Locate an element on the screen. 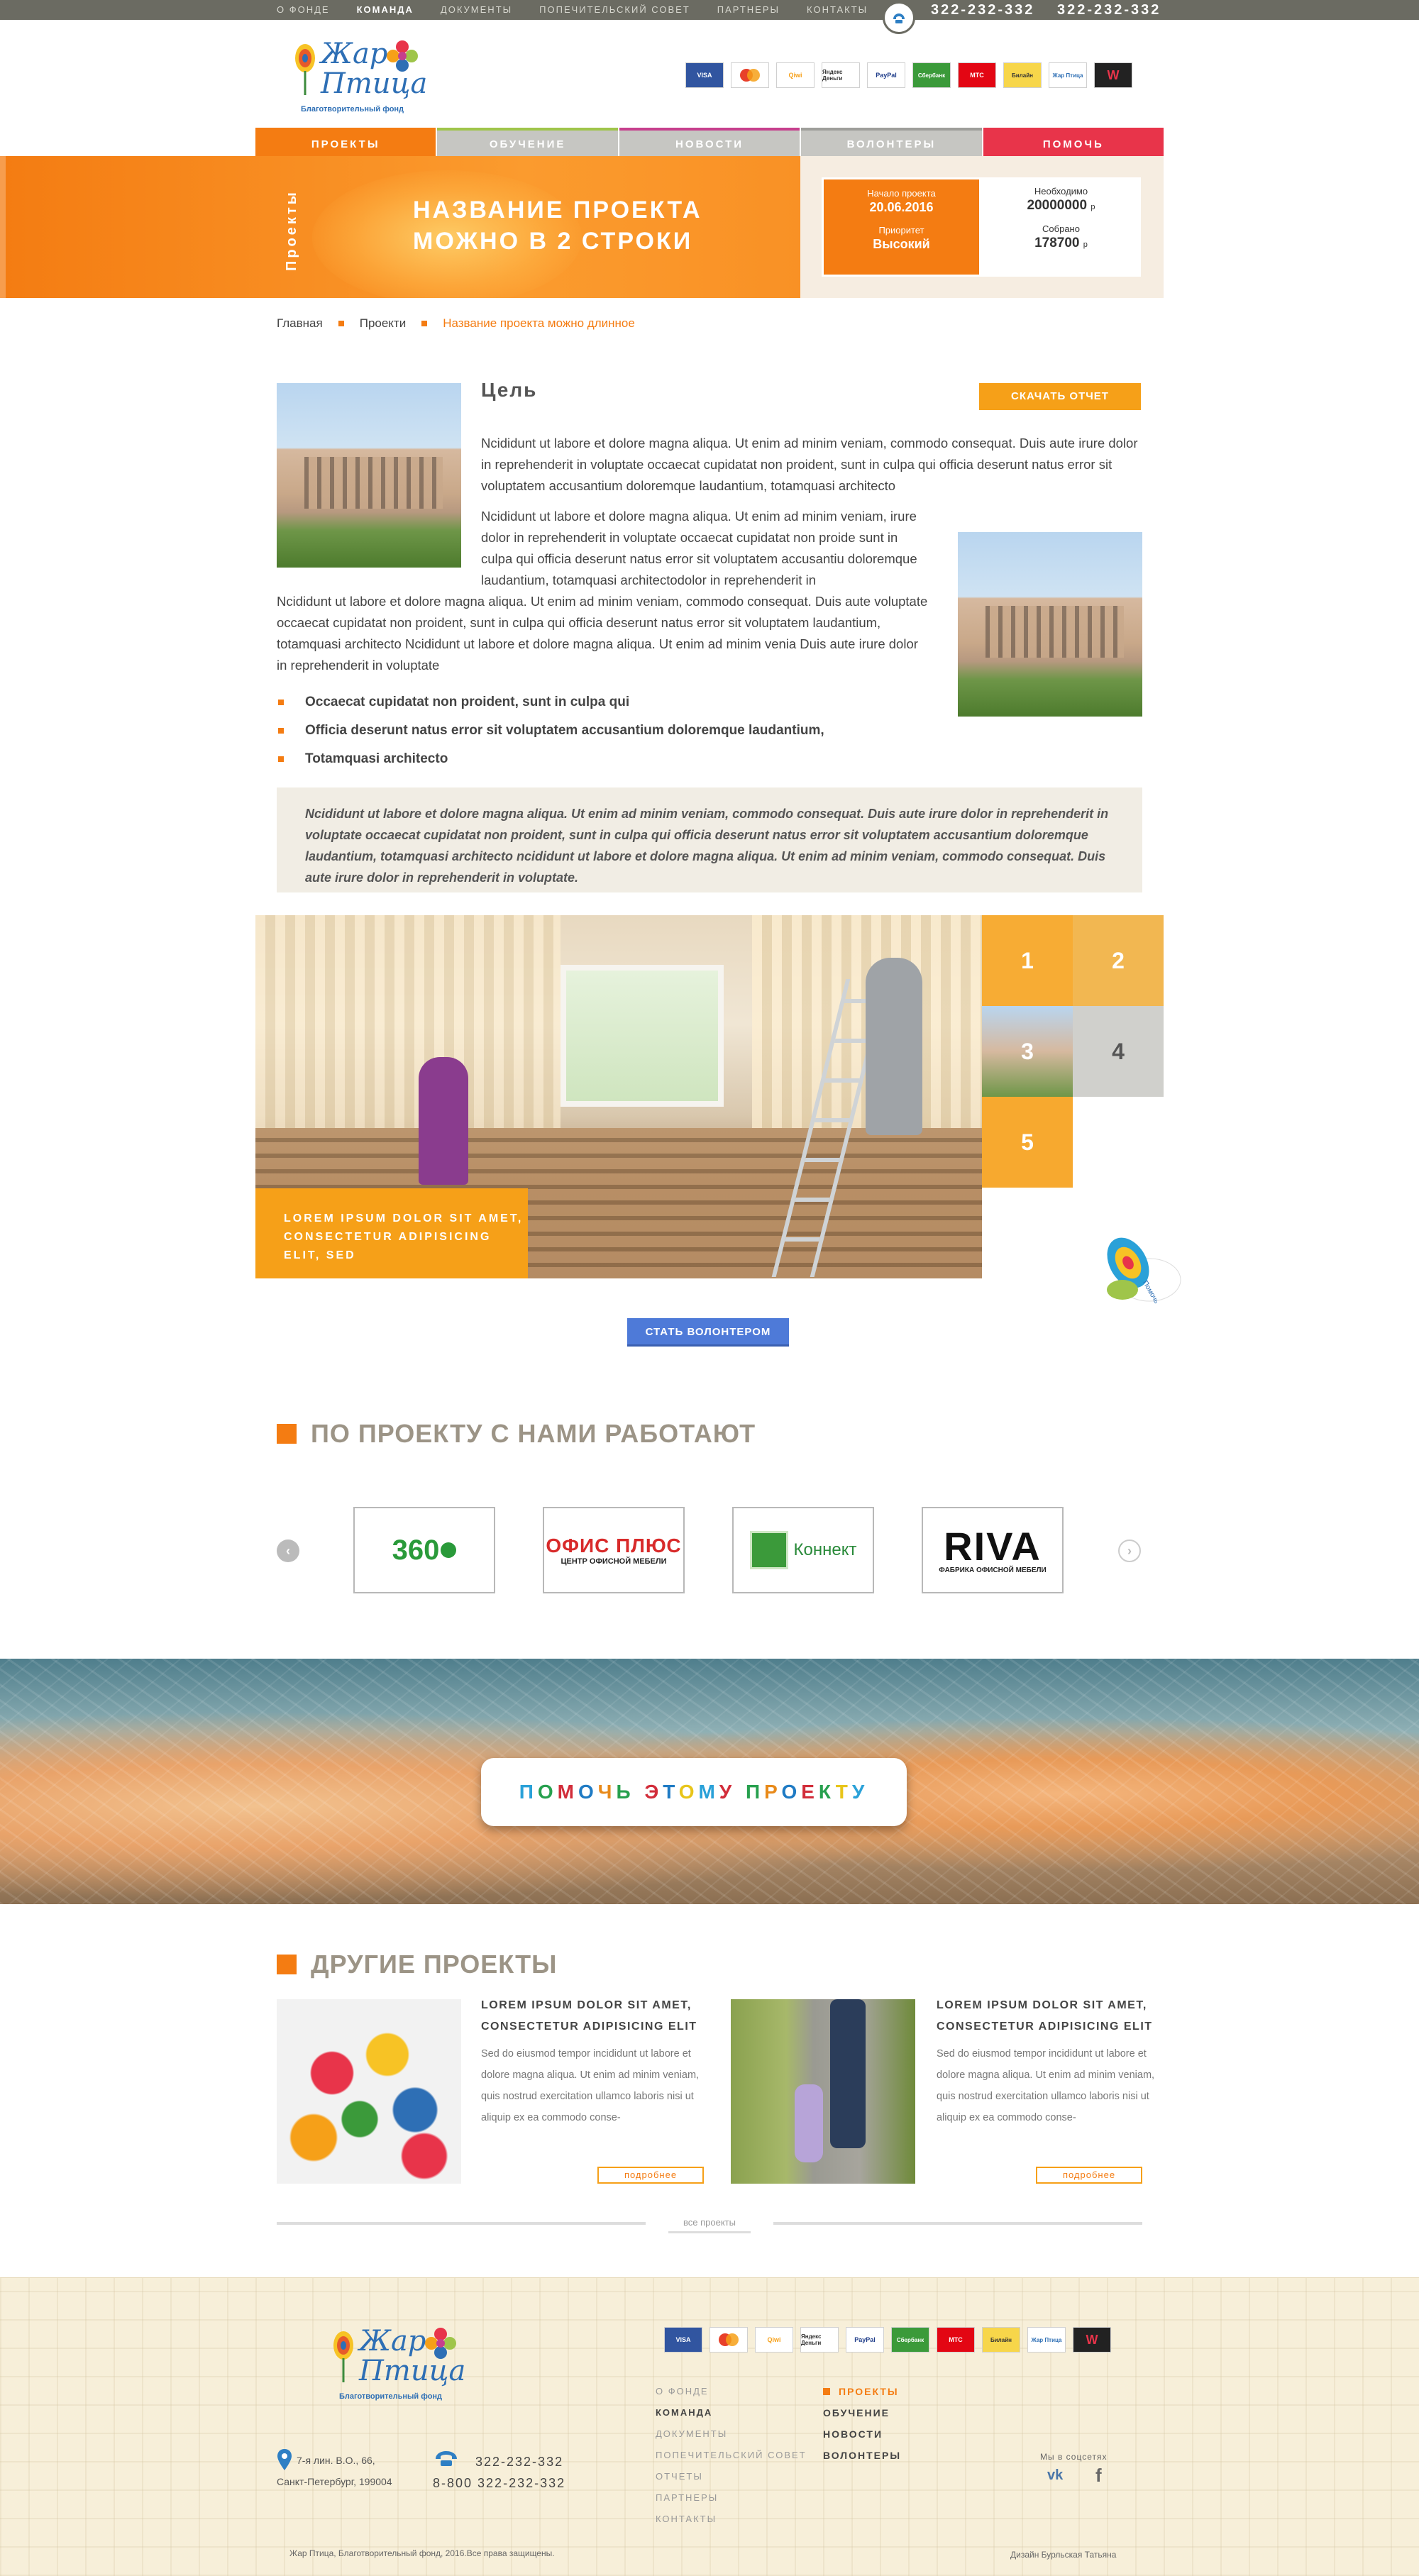 This screenshot has height=2576, width=1419. help-bird-button: Помочь is located at coordinates (1142, 1270).